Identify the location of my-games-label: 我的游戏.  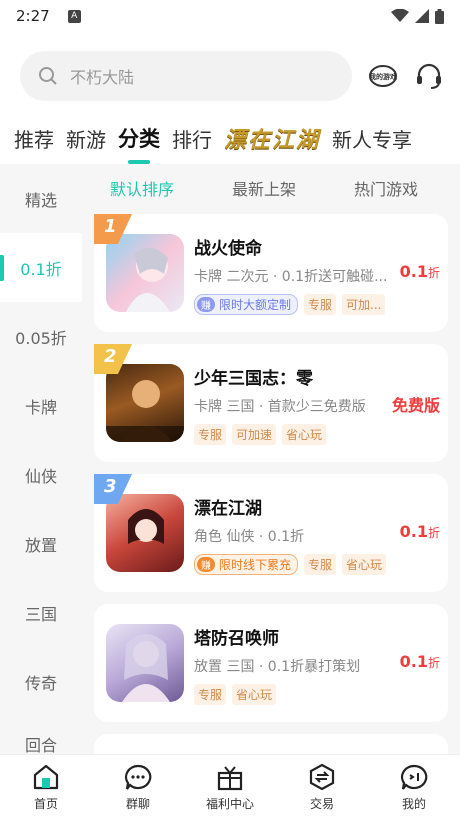
(383, 76).